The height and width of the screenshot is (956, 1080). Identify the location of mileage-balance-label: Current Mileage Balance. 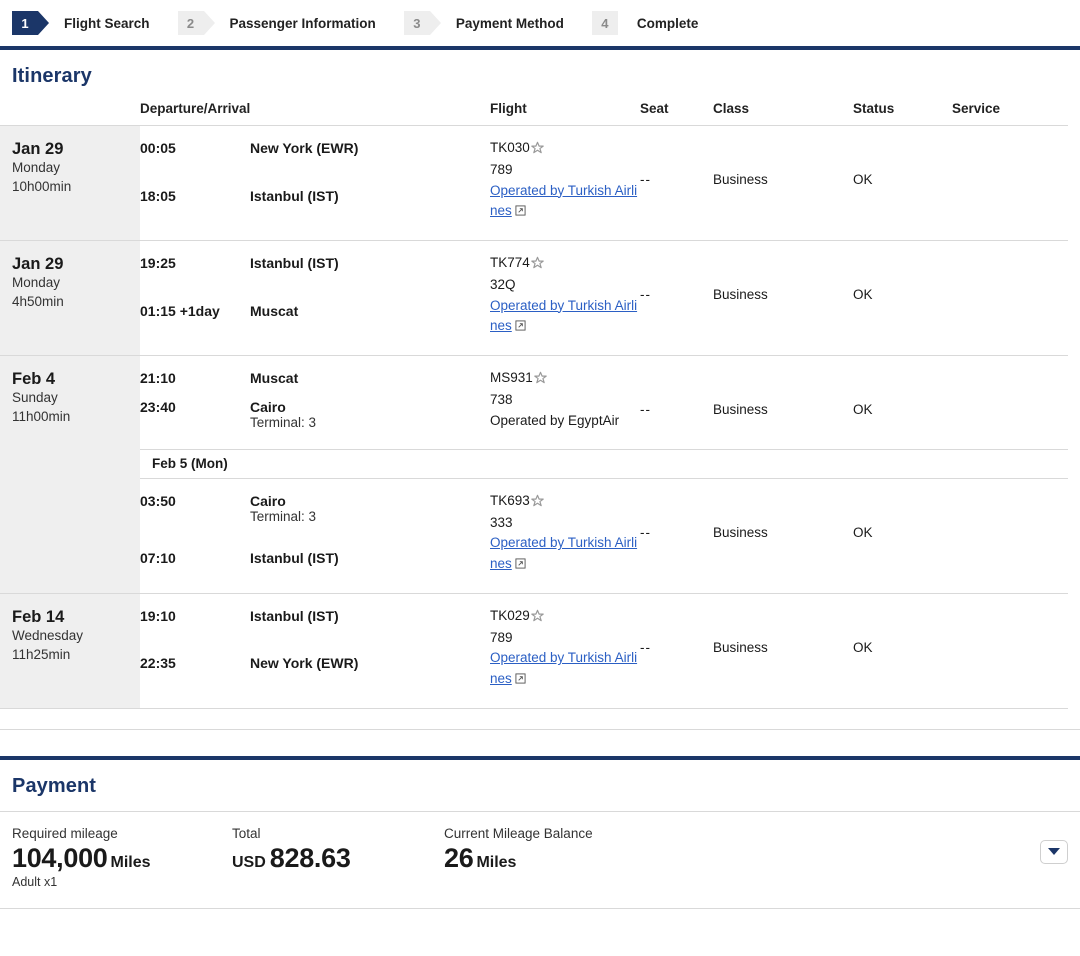
(518, 833).